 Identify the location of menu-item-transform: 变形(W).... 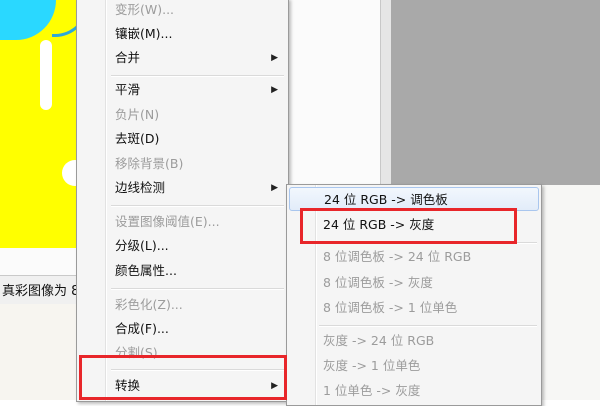
(182, 11).